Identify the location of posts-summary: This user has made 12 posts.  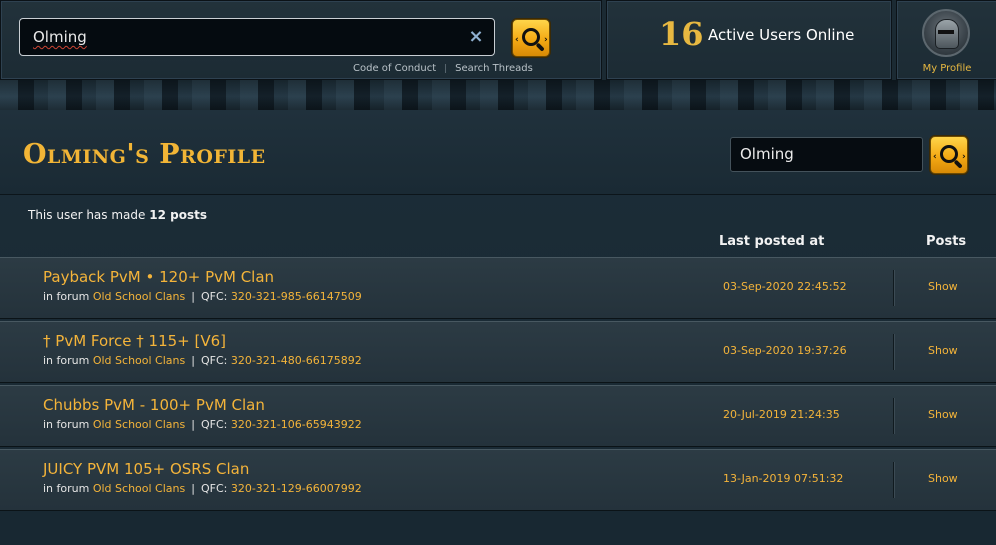
(117, 215).